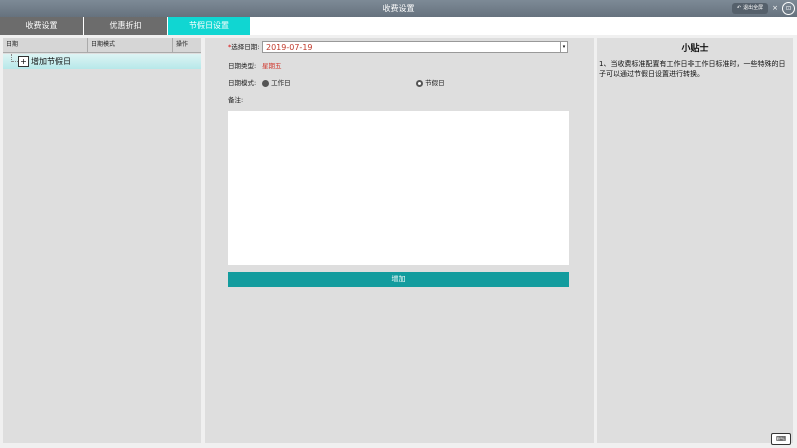 Image resolution: width=797 pixels, height=448 pixels. I want to click on exit-fullscreen-button: ↶ 退出全屏, so click(750, 8).